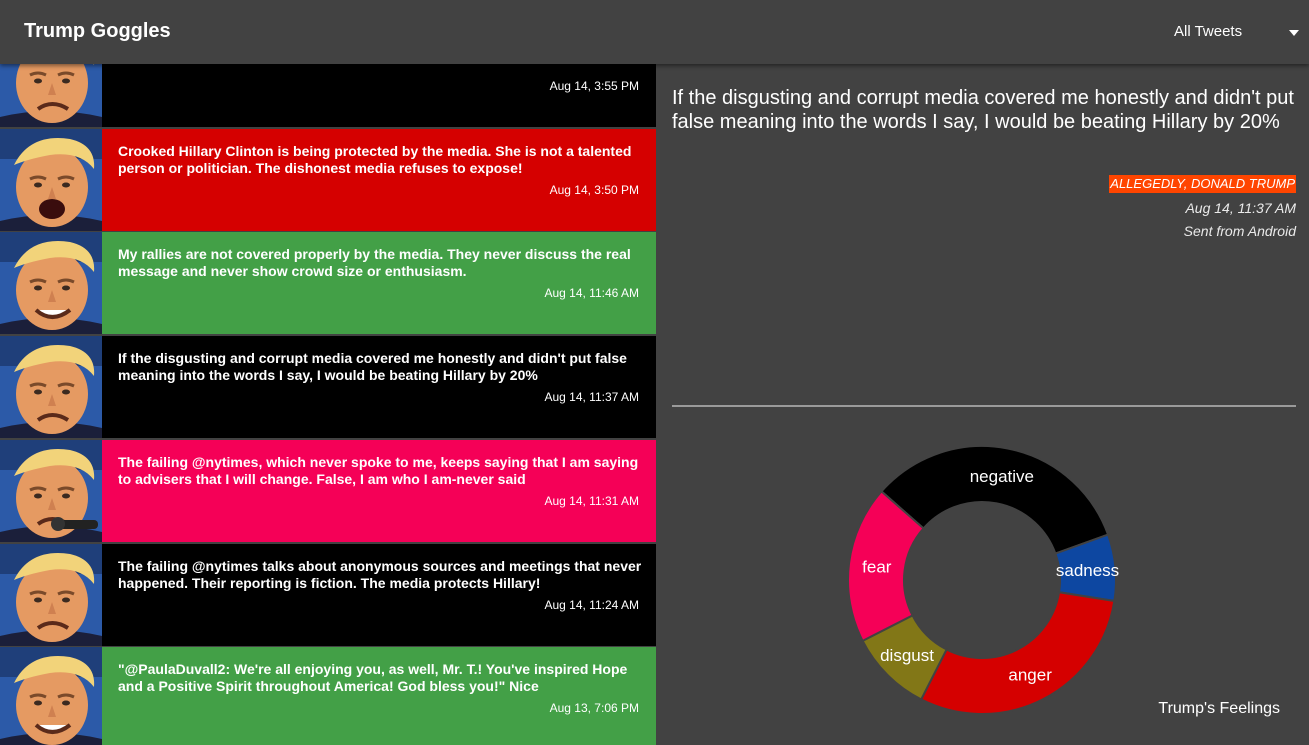 The height and width of the screenshot is (745, 1309). Describe the element at coordinates (594, 86) in the screenshot. I see `tweet-timestamp: Aug 14, 3:55 PM` at that location.